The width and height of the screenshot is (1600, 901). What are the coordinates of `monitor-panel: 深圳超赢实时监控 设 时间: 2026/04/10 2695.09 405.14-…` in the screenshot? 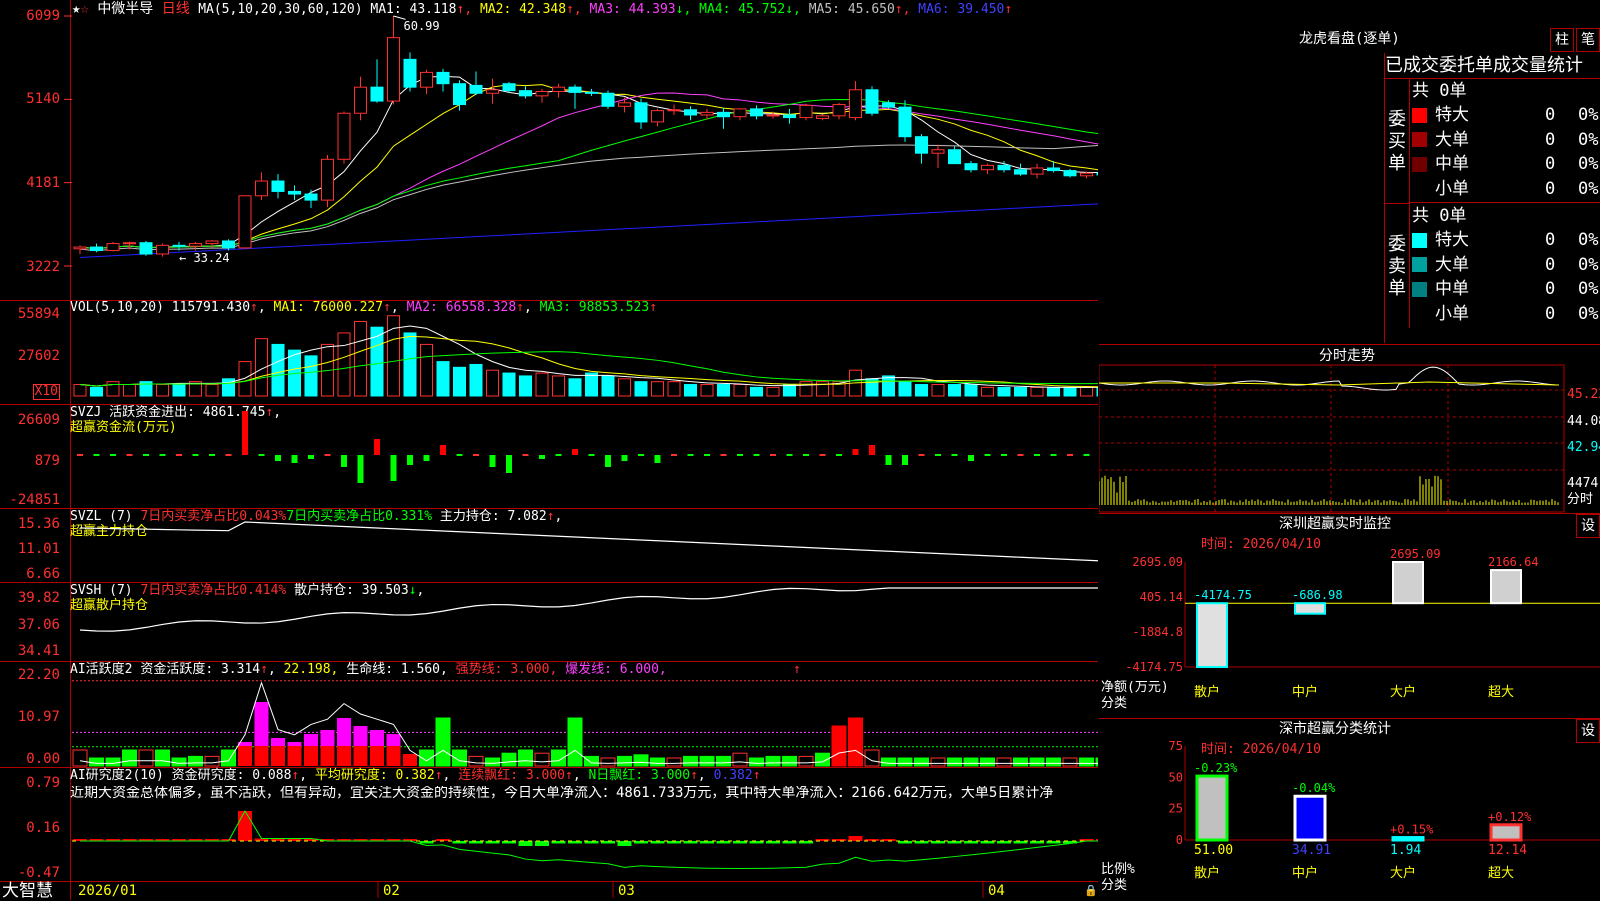 It's located at (1349, 616).